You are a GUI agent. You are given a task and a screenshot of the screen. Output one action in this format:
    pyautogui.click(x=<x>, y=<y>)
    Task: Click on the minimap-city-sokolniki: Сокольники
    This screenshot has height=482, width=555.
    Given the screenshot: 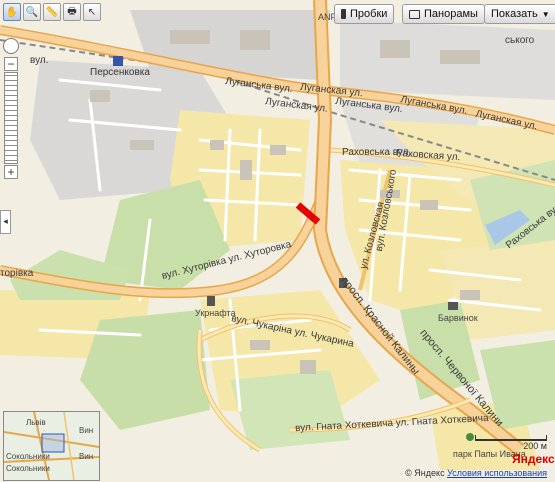 What is the action you would take?
    pyautogui.click(x=28, y=456)
    